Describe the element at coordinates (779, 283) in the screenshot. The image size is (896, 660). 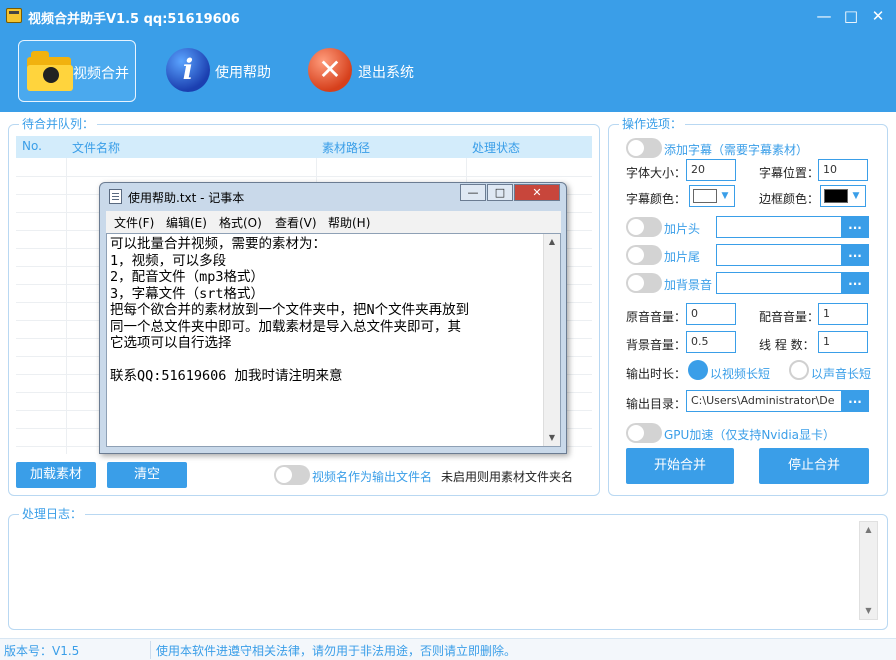
I see `bgm-path-input` at that location.